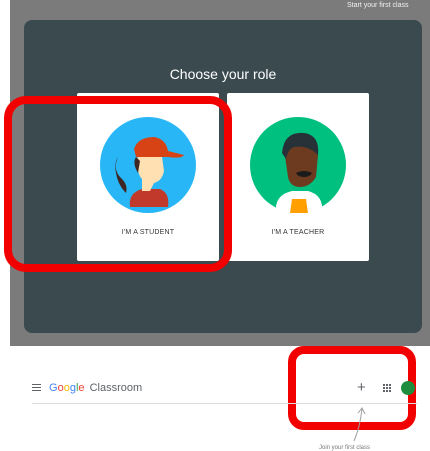 The image size is (430, 451). Describe the element at coordinates (223, 74) in the screenshot. I see `dialog-title: Choose your role` at that location.